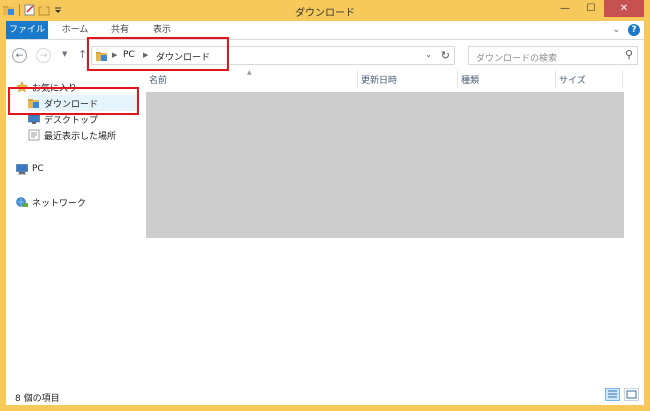  What do you see at coordinates (19, 55) in the screenshot?
I see `back-button: ←` at bounding box center [19, 55].